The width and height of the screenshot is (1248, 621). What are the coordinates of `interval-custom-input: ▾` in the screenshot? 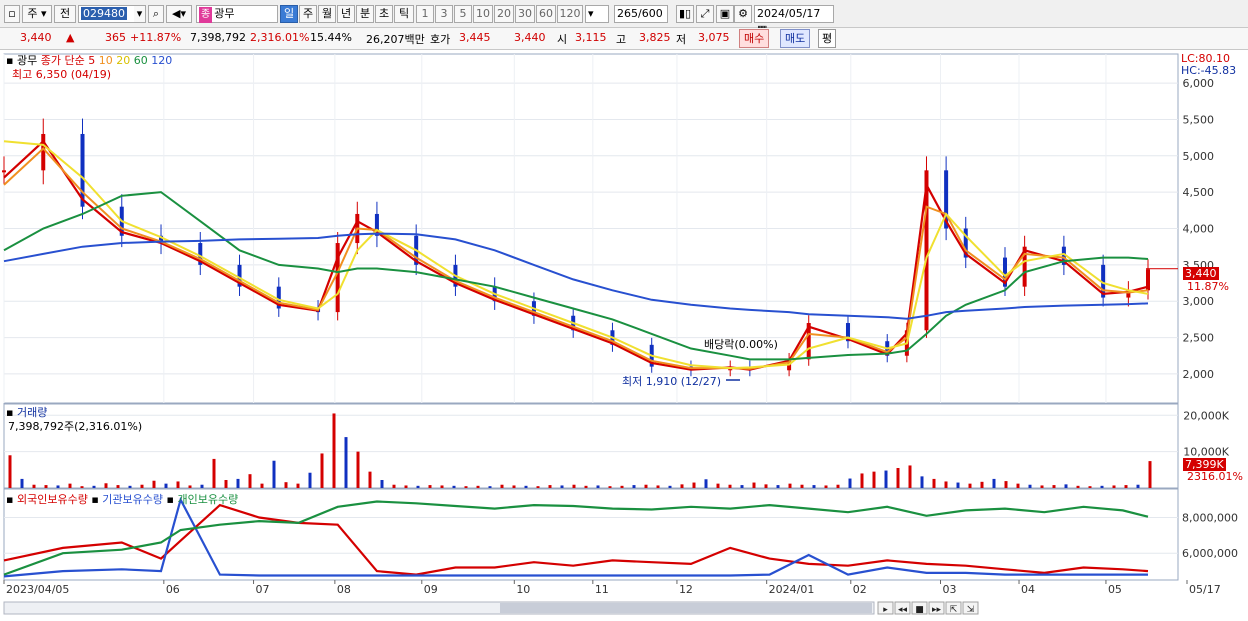 It's located at (597, 14).